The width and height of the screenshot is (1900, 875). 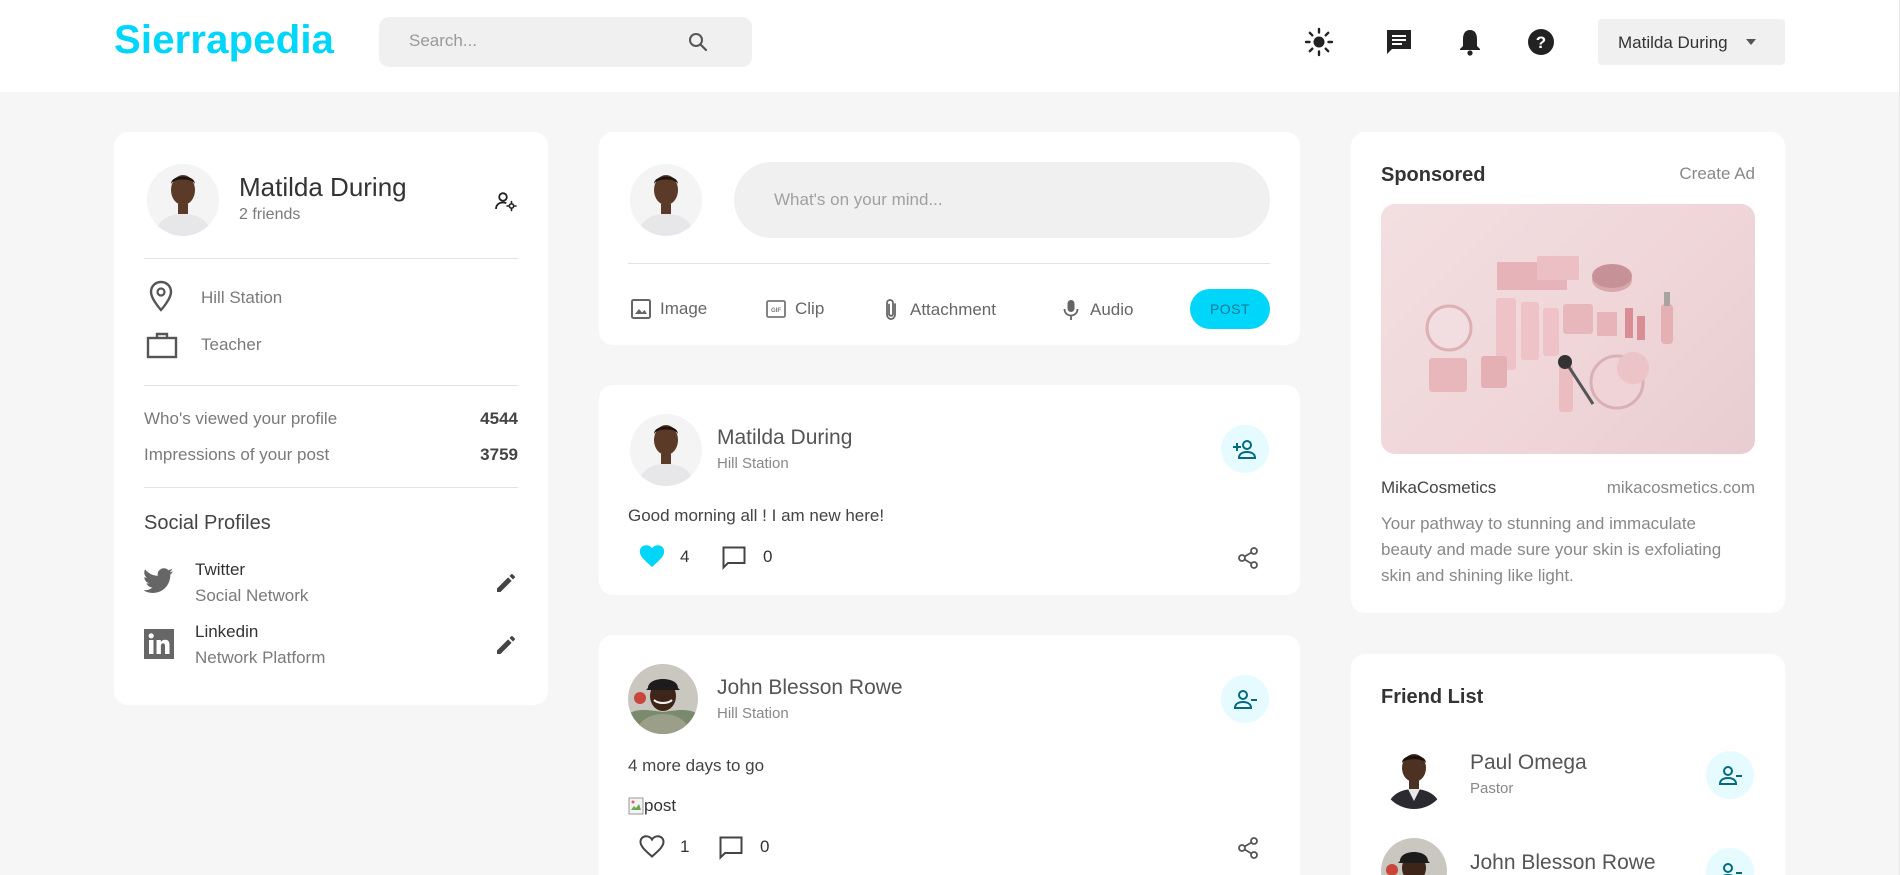 What do you see at coordinates (810, 688) in the screenshot?
I see `post-author-name: John Blesson Rowe` at bounding box center [810, 688].